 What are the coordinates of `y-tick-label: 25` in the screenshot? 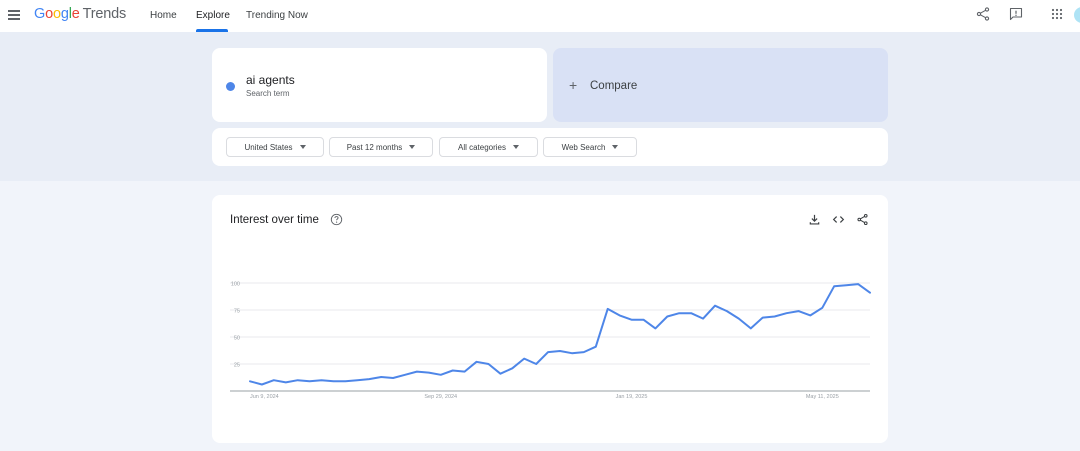 It's located at (237, 366).